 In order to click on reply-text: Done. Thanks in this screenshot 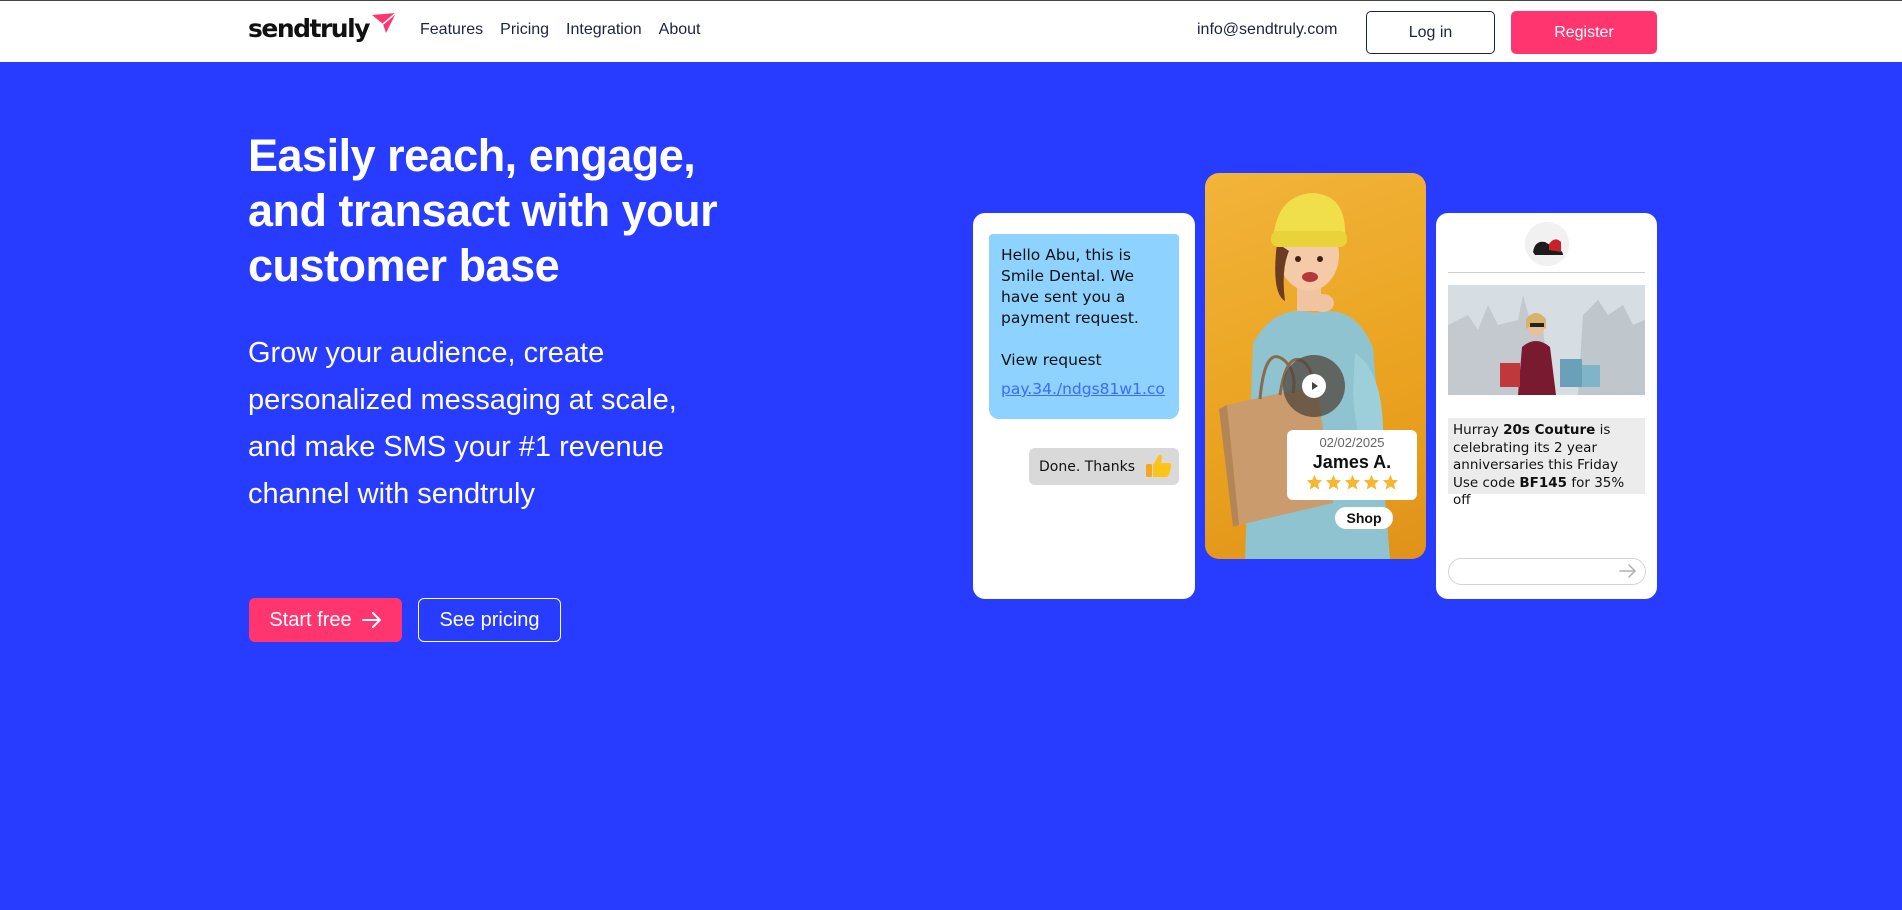, I will do `click(1087, 466)`.